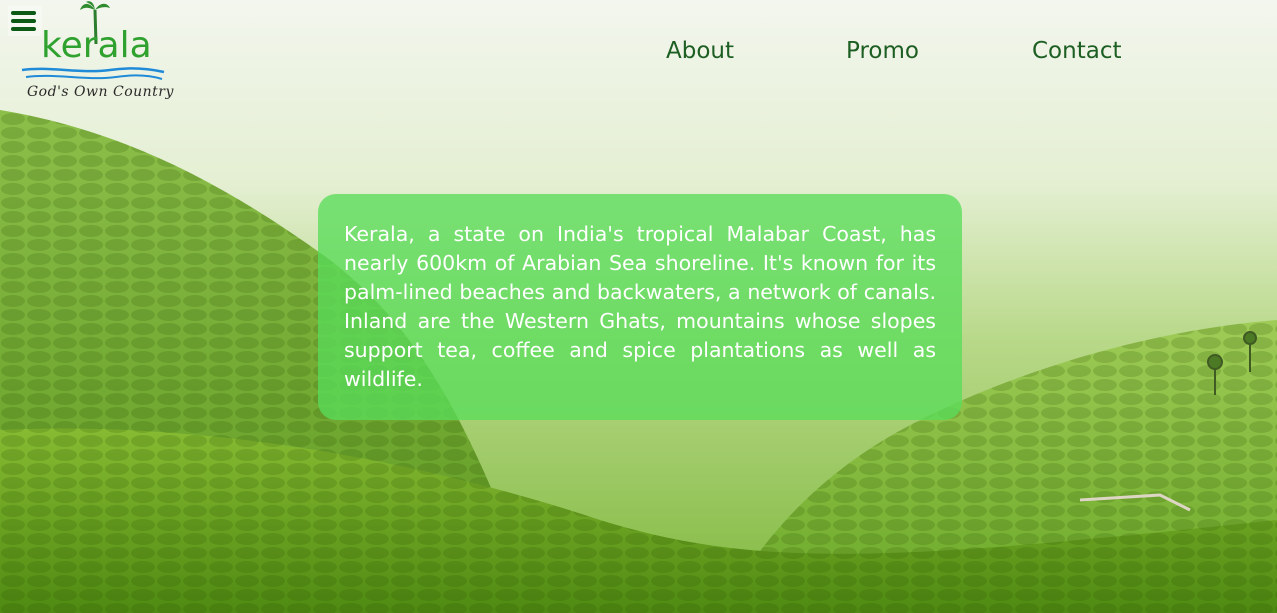 The height and width of the screenshot is (613, 1277). What do you see at coordinates (882, 51) in the screenshot?
I see `nav-promo-link: Promo` at bounding box center [882, 51].